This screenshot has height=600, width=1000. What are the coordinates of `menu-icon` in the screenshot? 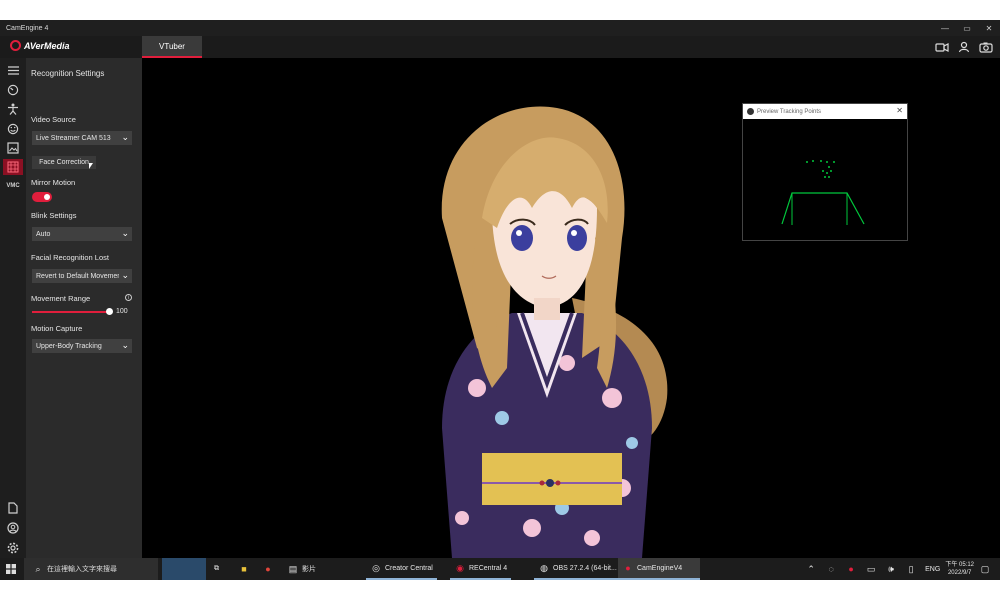 It's located at (13, 70).